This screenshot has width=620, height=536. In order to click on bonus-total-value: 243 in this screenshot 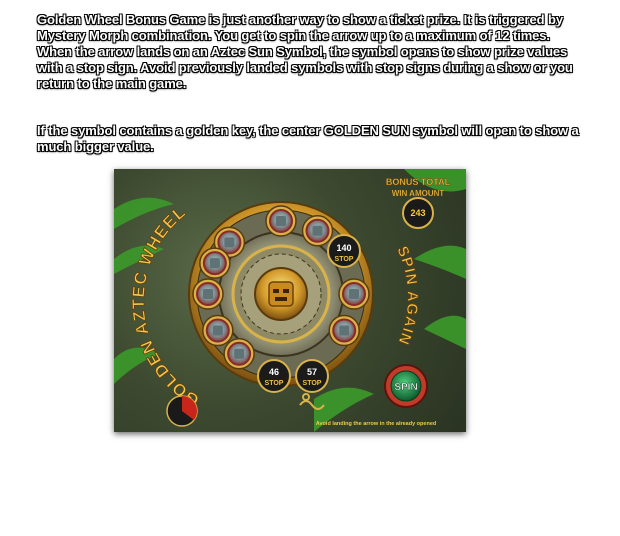, I will do `click(417, 213)`.